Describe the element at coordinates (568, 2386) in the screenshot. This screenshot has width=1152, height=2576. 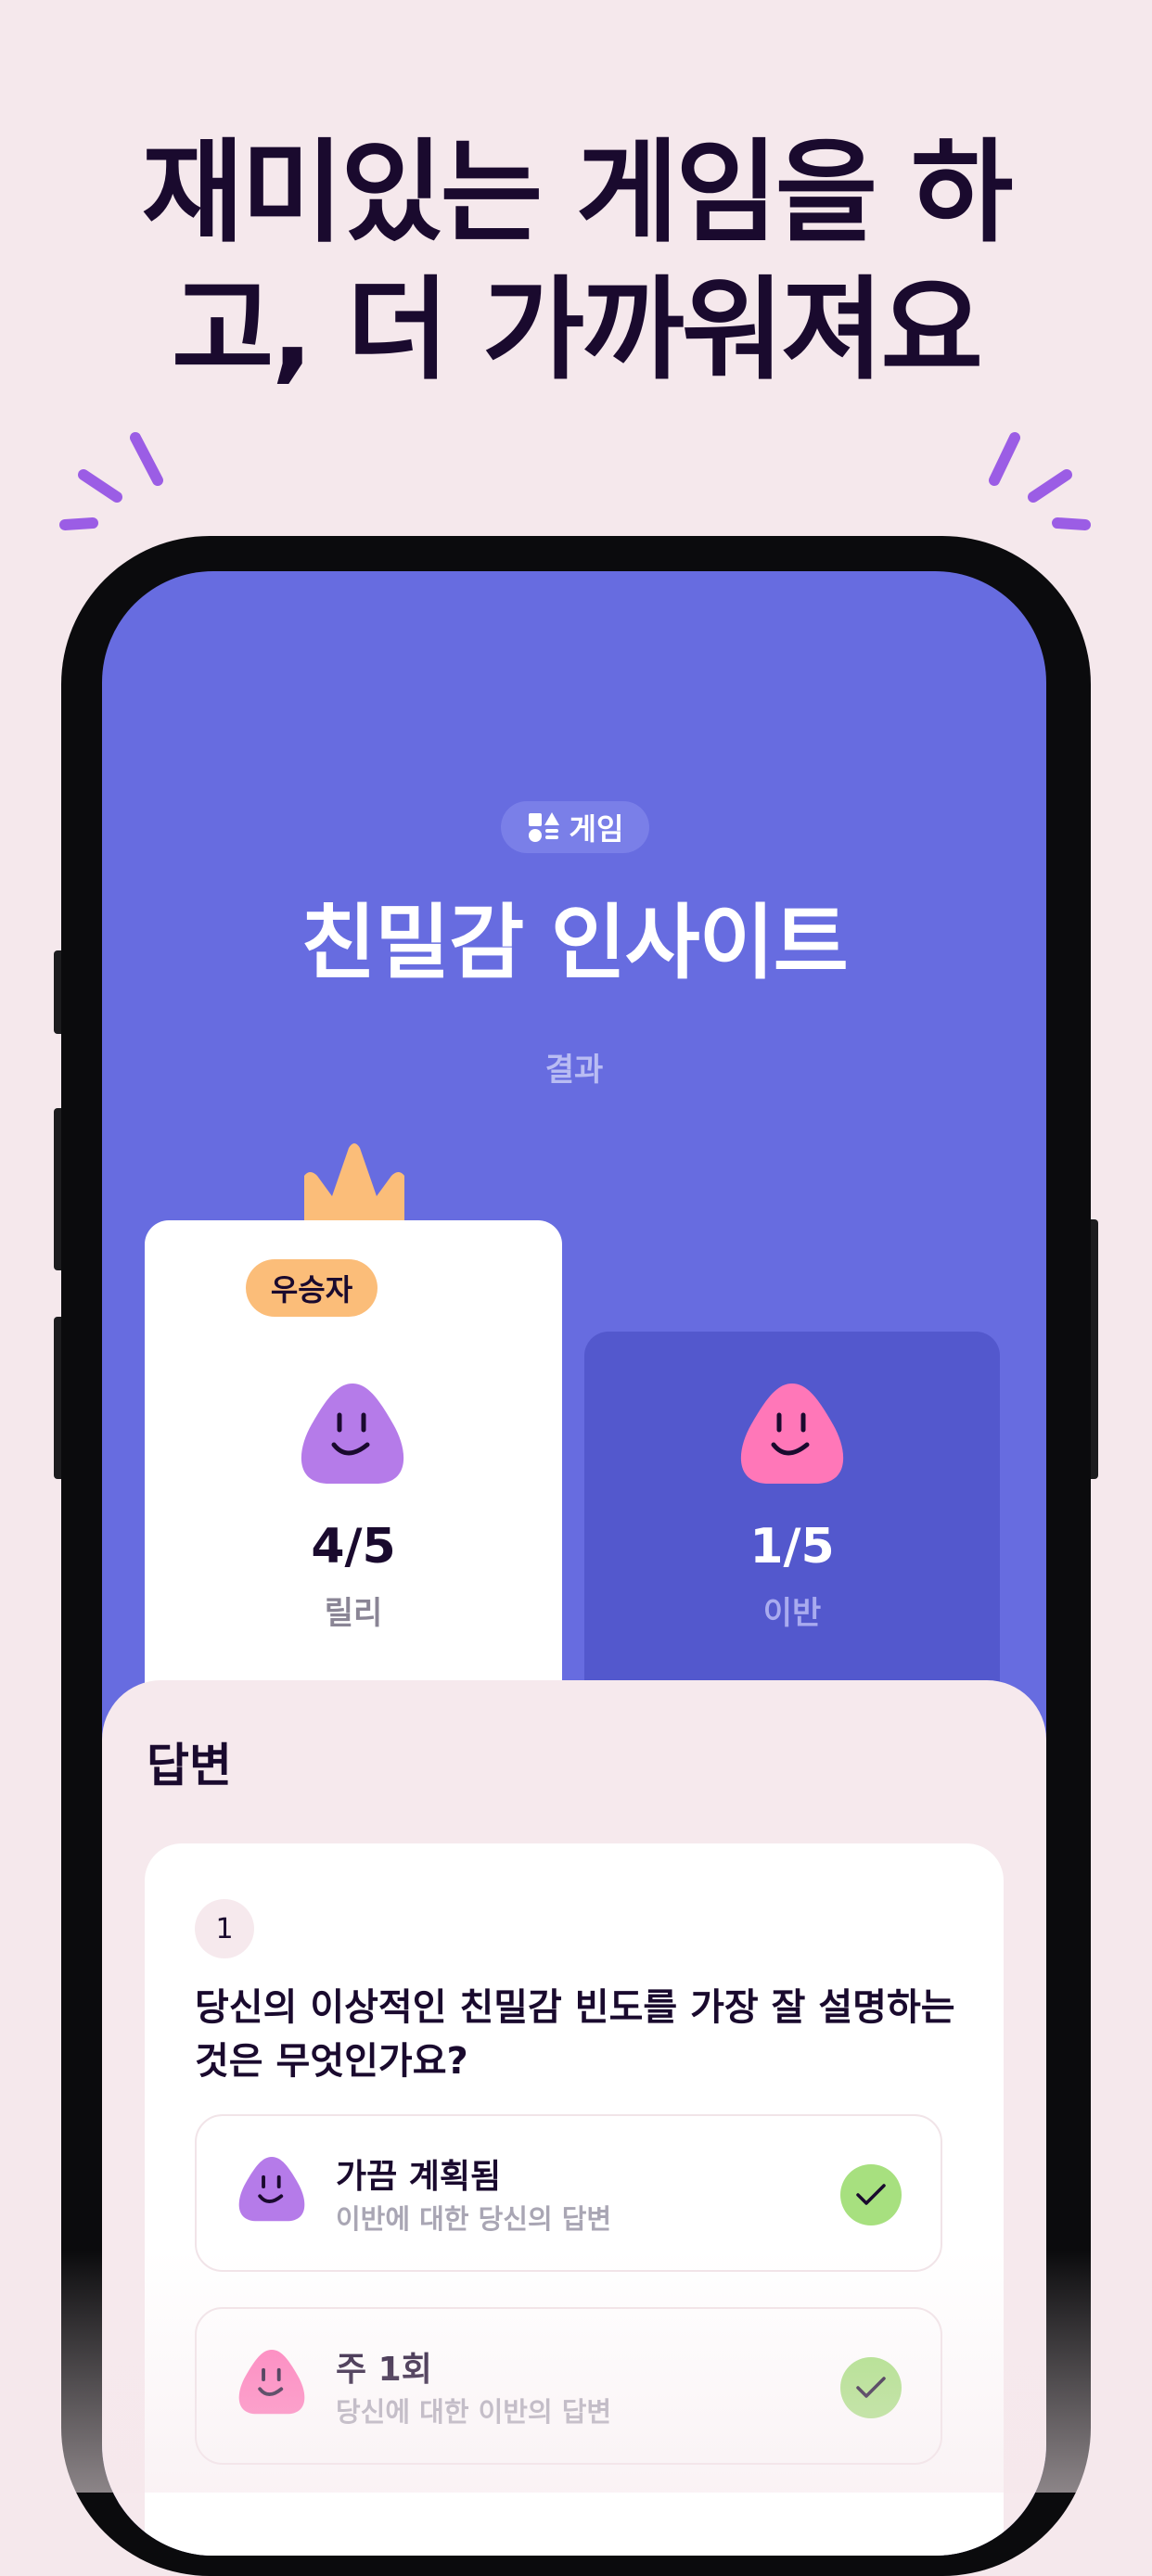
I see `answer-row-partner: 주 1회 당신에 대한 이반의 답변` at that location.